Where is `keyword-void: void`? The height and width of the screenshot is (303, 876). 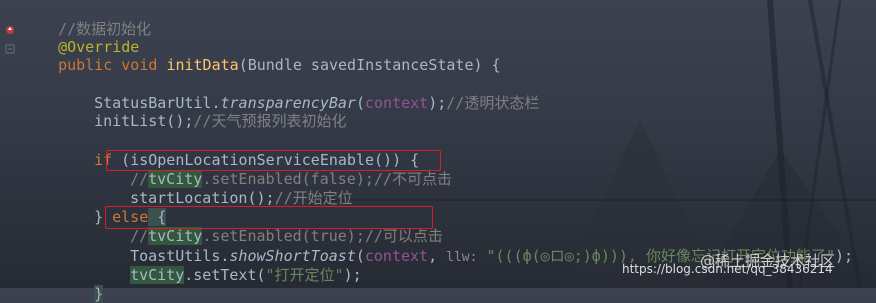 keyword-void: void is located at coordinates (139, 65).